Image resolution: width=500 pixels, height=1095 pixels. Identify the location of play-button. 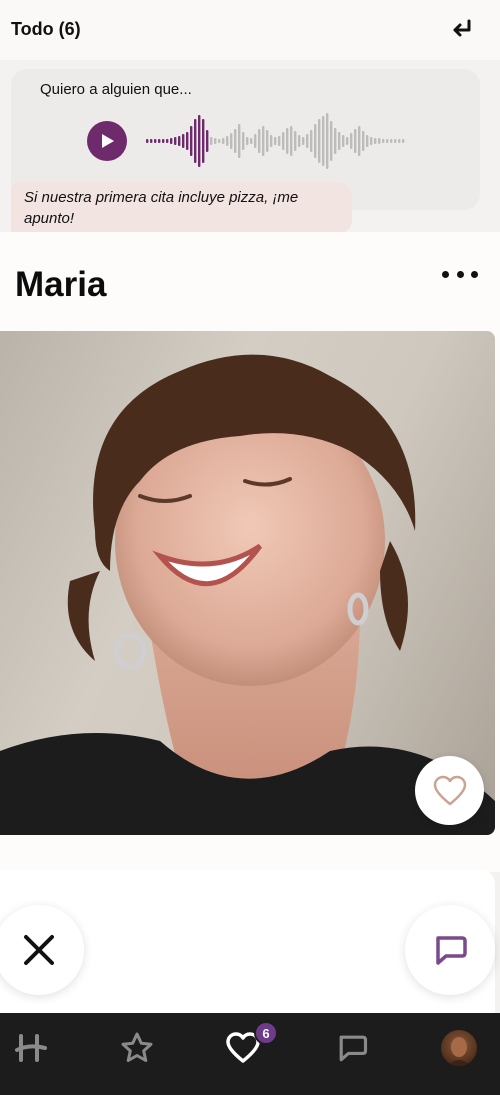
(107, 141).